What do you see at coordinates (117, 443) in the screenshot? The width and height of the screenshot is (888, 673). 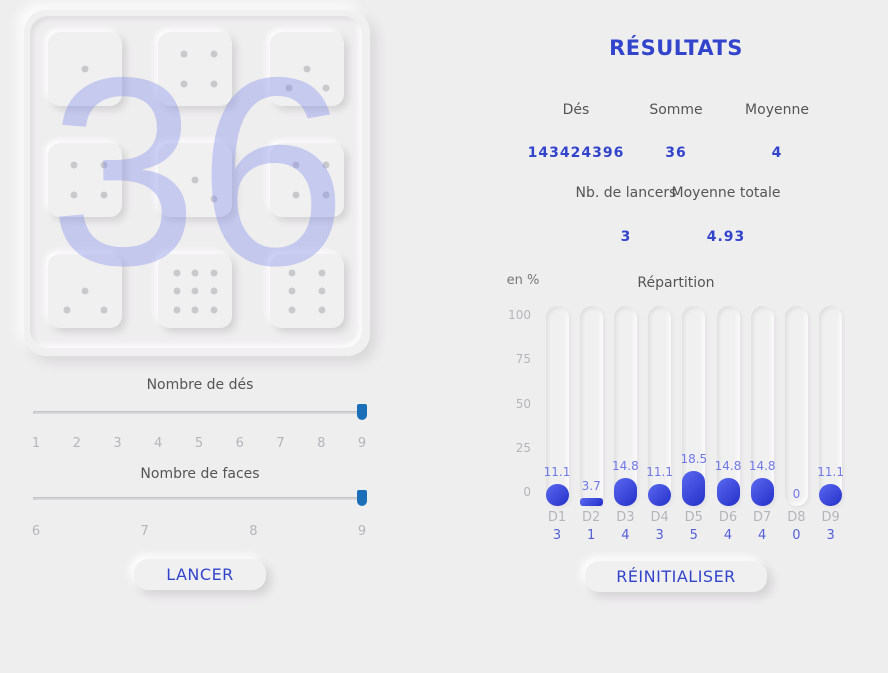 I see `slider-tick-label: 3` at bounding box center [117, 443].